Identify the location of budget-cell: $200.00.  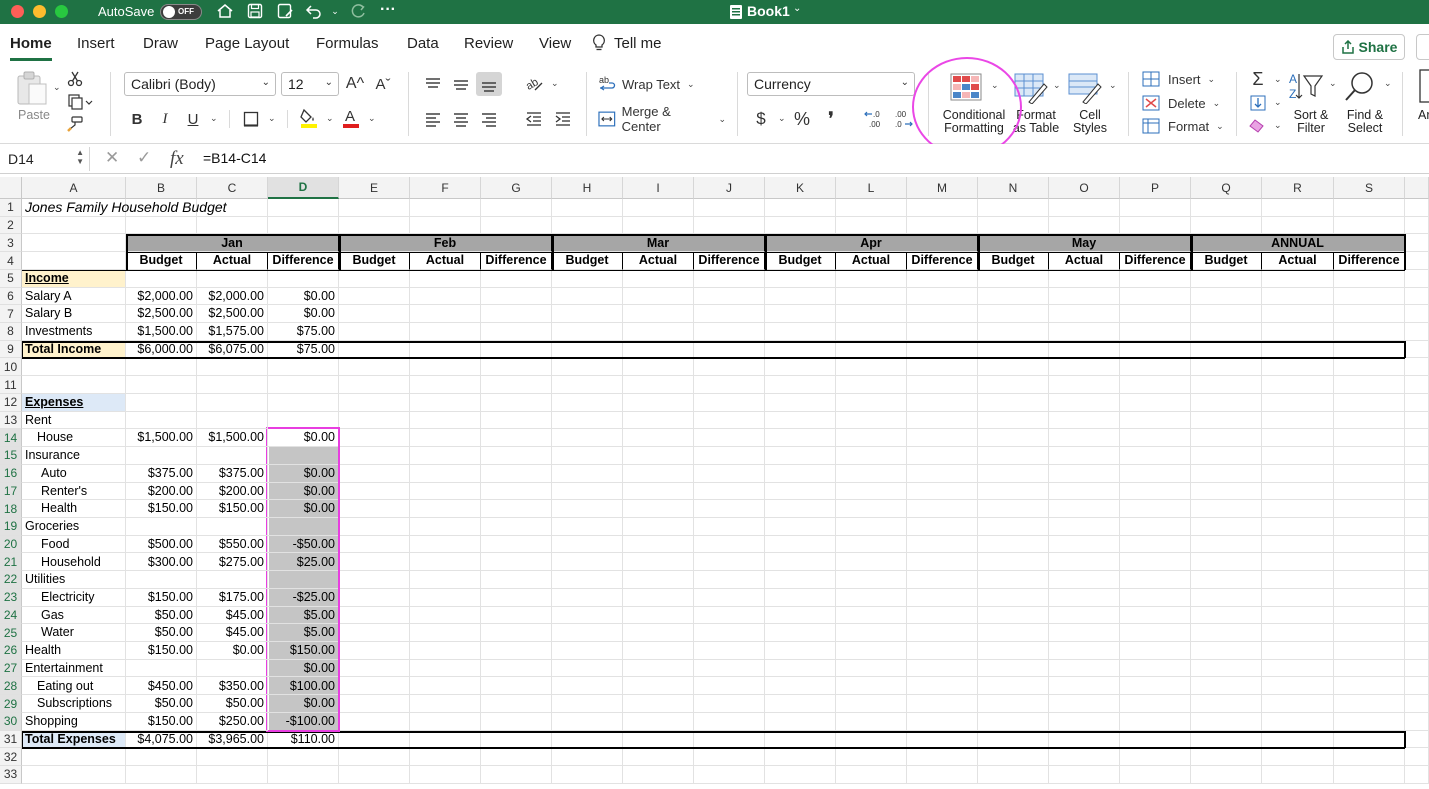
(161, 491).